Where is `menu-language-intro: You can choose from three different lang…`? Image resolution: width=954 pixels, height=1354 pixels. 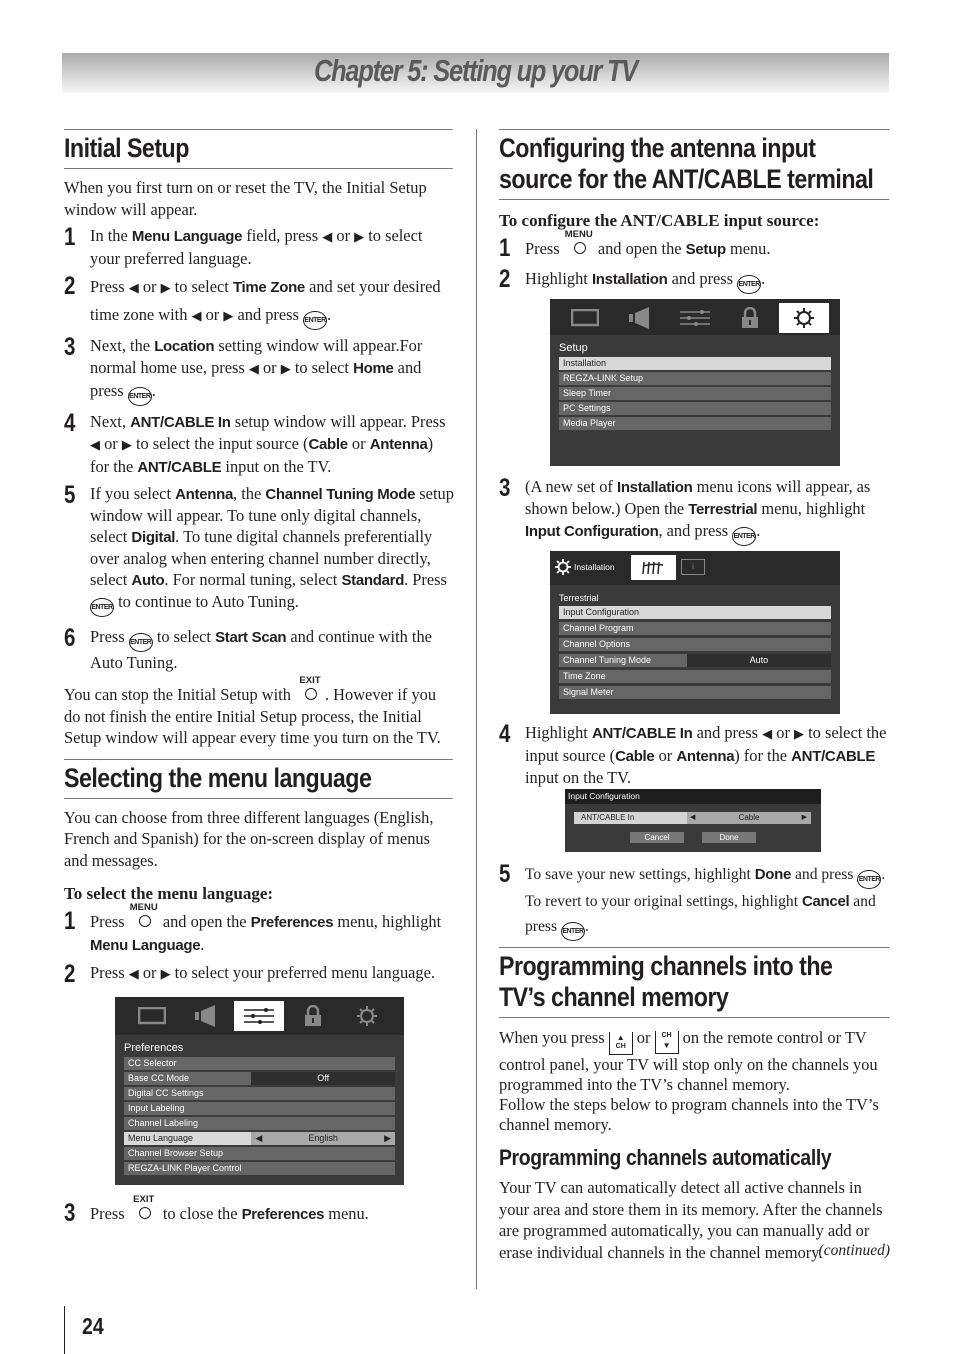 menu-language-intro: You can choose from three different lang… is located at coordinates (249, 838).